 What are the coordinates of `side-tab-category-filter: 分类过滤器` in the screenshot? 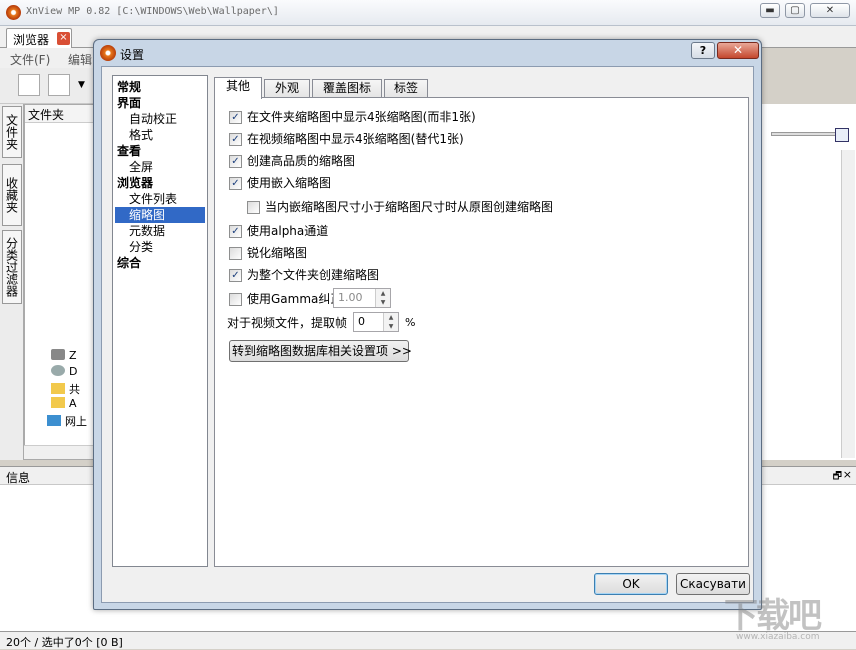 It's located at (12, 267).